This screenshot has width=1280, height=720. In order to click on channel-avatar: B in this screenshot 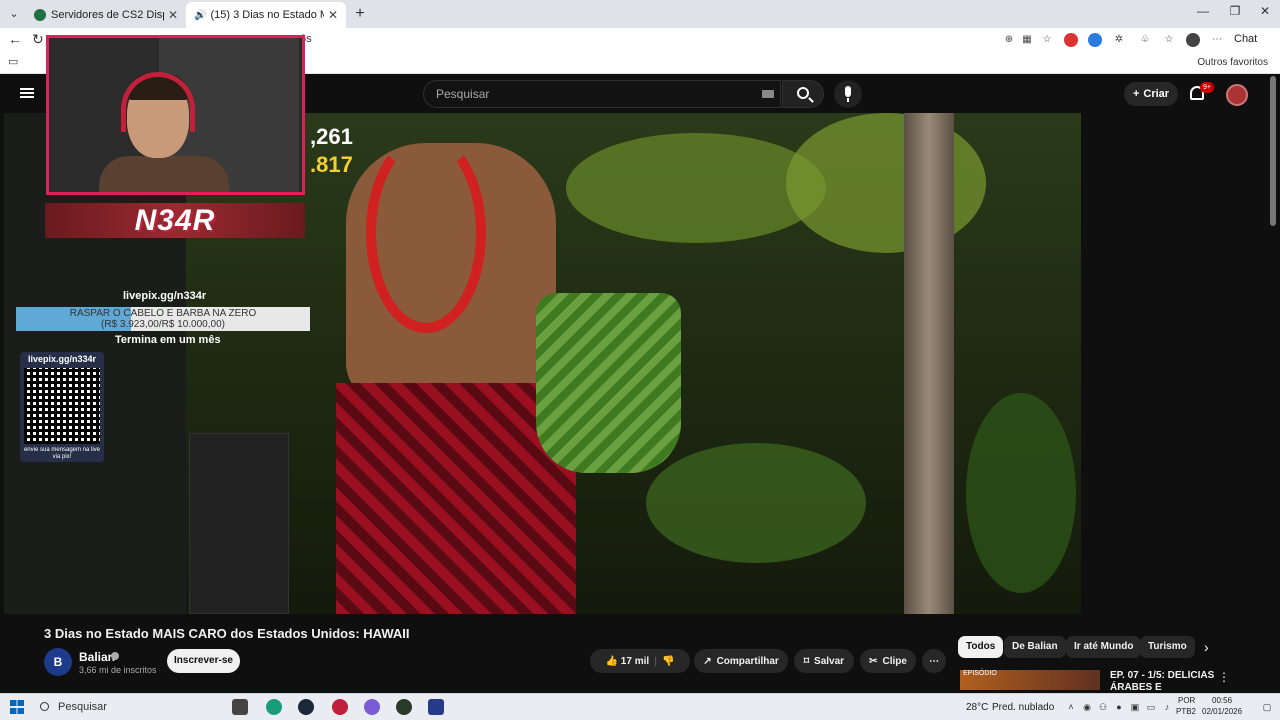, I will do `click(58, 662)`.